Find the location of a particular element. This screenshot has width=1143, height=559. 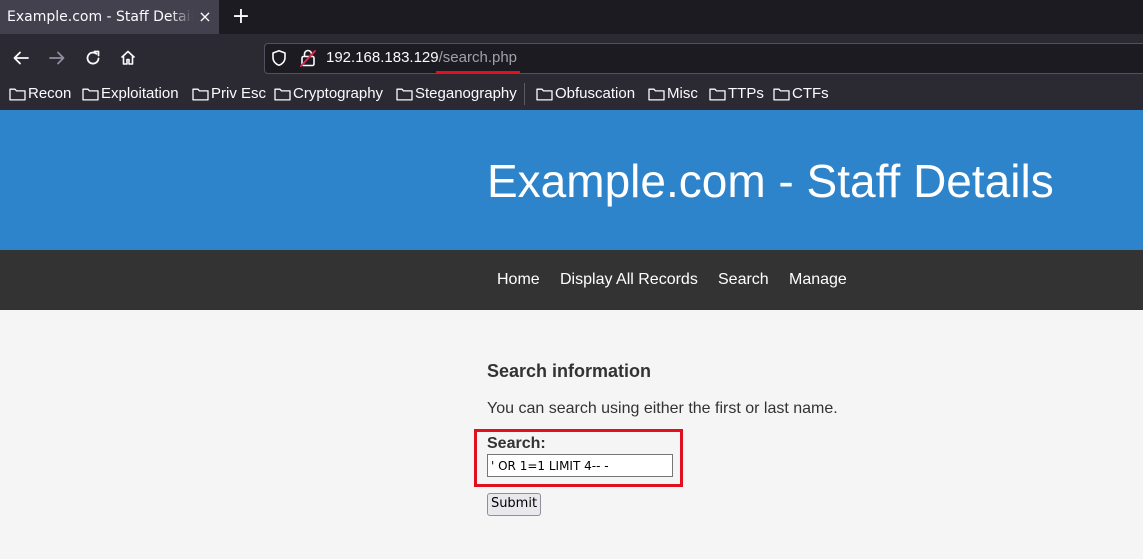

bookmark-label: Priv Esc is located at coordinates (239, 93).